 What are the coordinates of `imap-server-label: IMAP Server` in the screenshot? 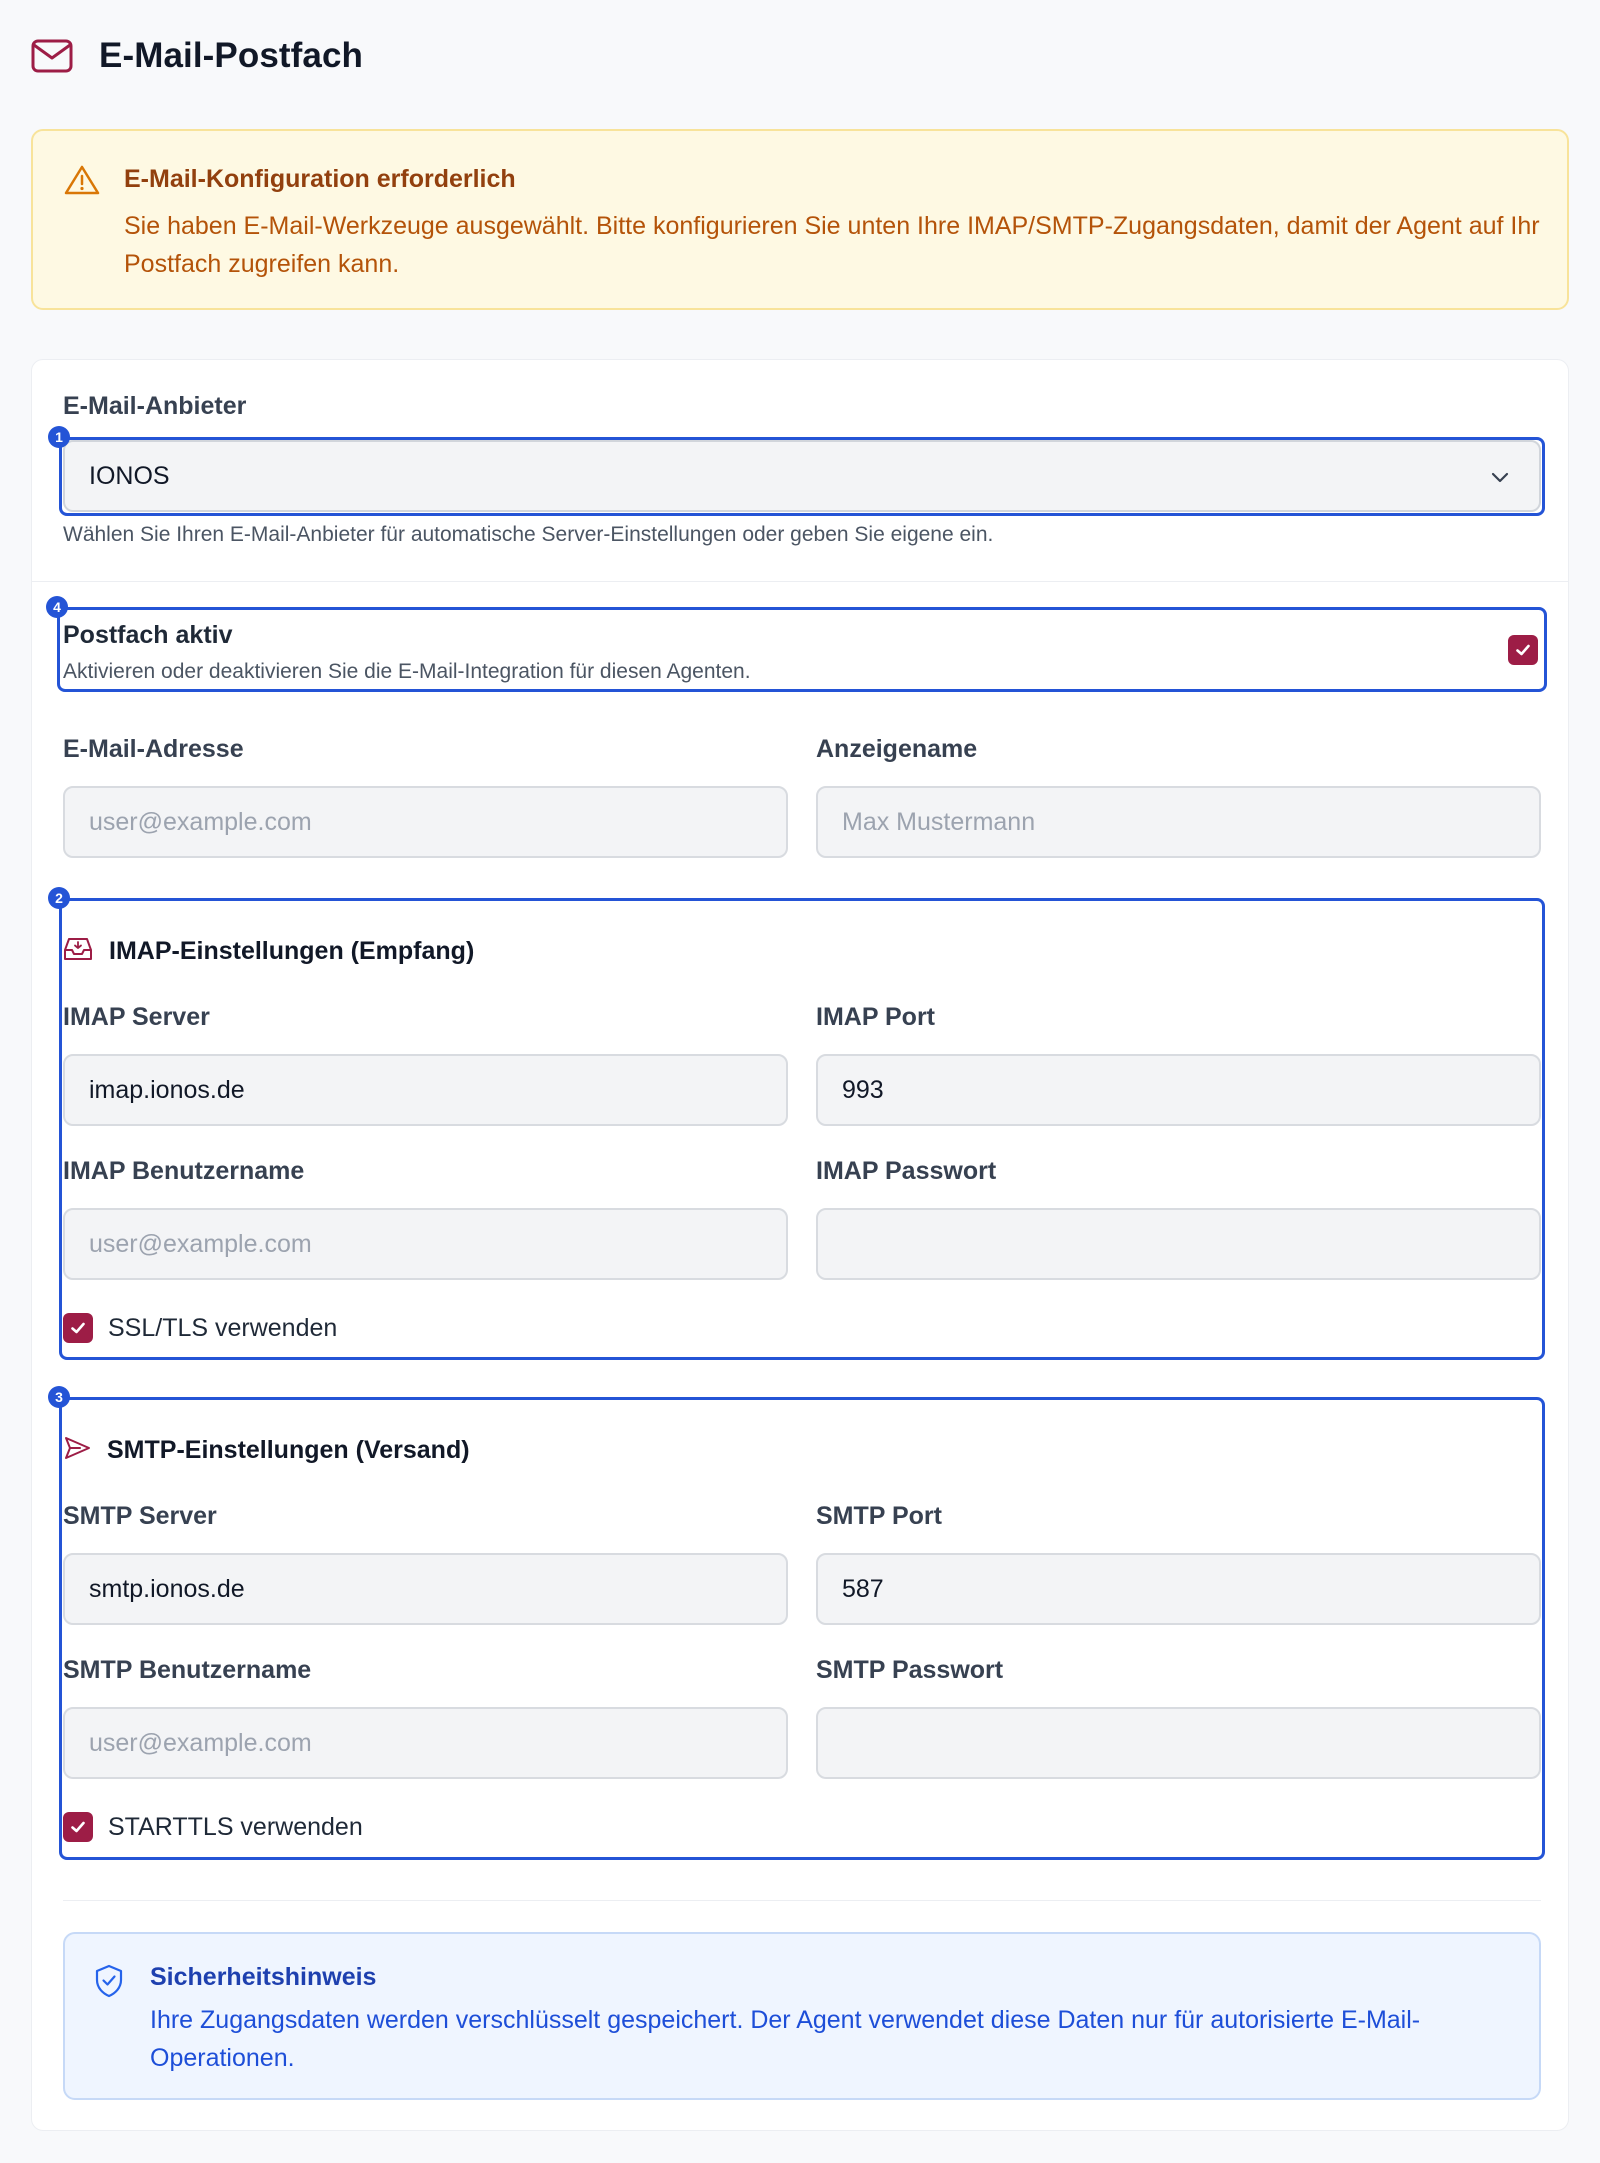 It's located at (136, 1017).